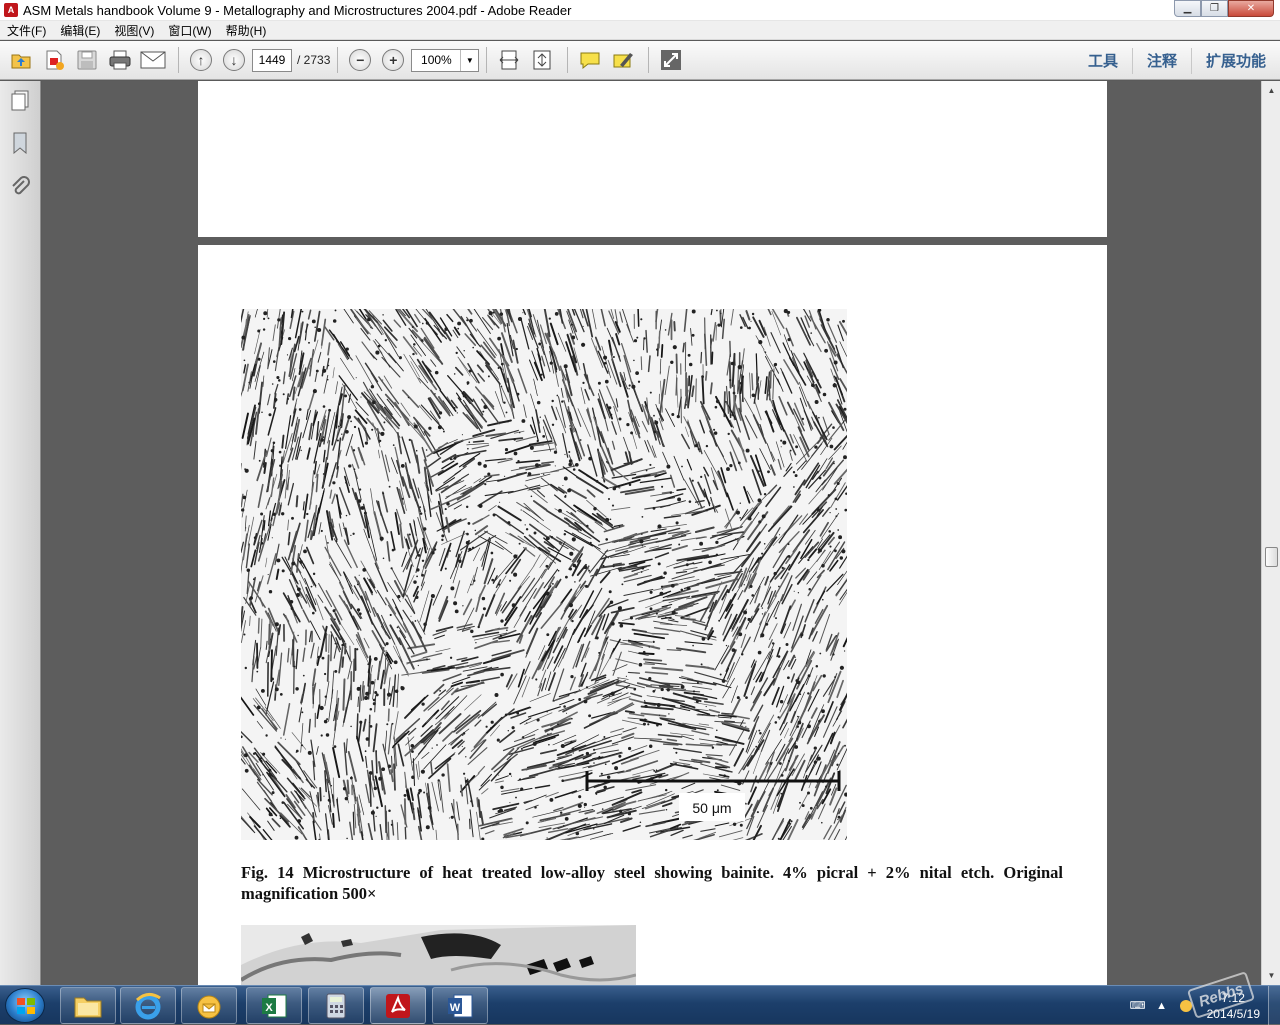 The height and width of the screenshot is (1025, 1280). What do you see at coordinates (1271, 90) in the screenshot?
I see `scroll-up-arrow-icon: ▲` at bounding box center [1271, 90].